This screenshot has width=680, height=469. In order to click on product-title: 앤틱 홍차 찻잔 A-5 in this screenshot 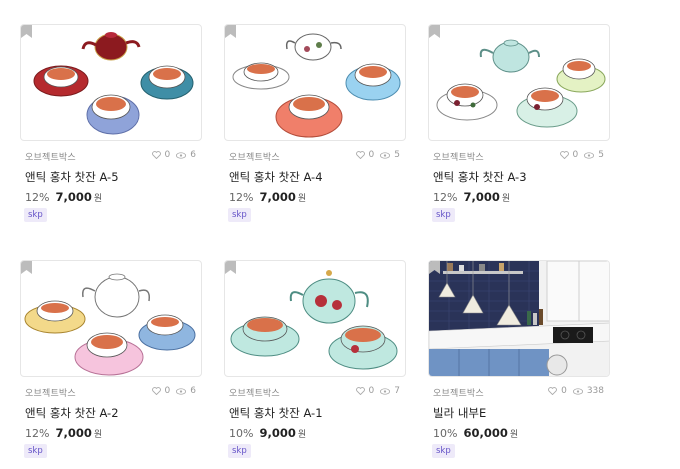, I will do `click(72, 177)`.